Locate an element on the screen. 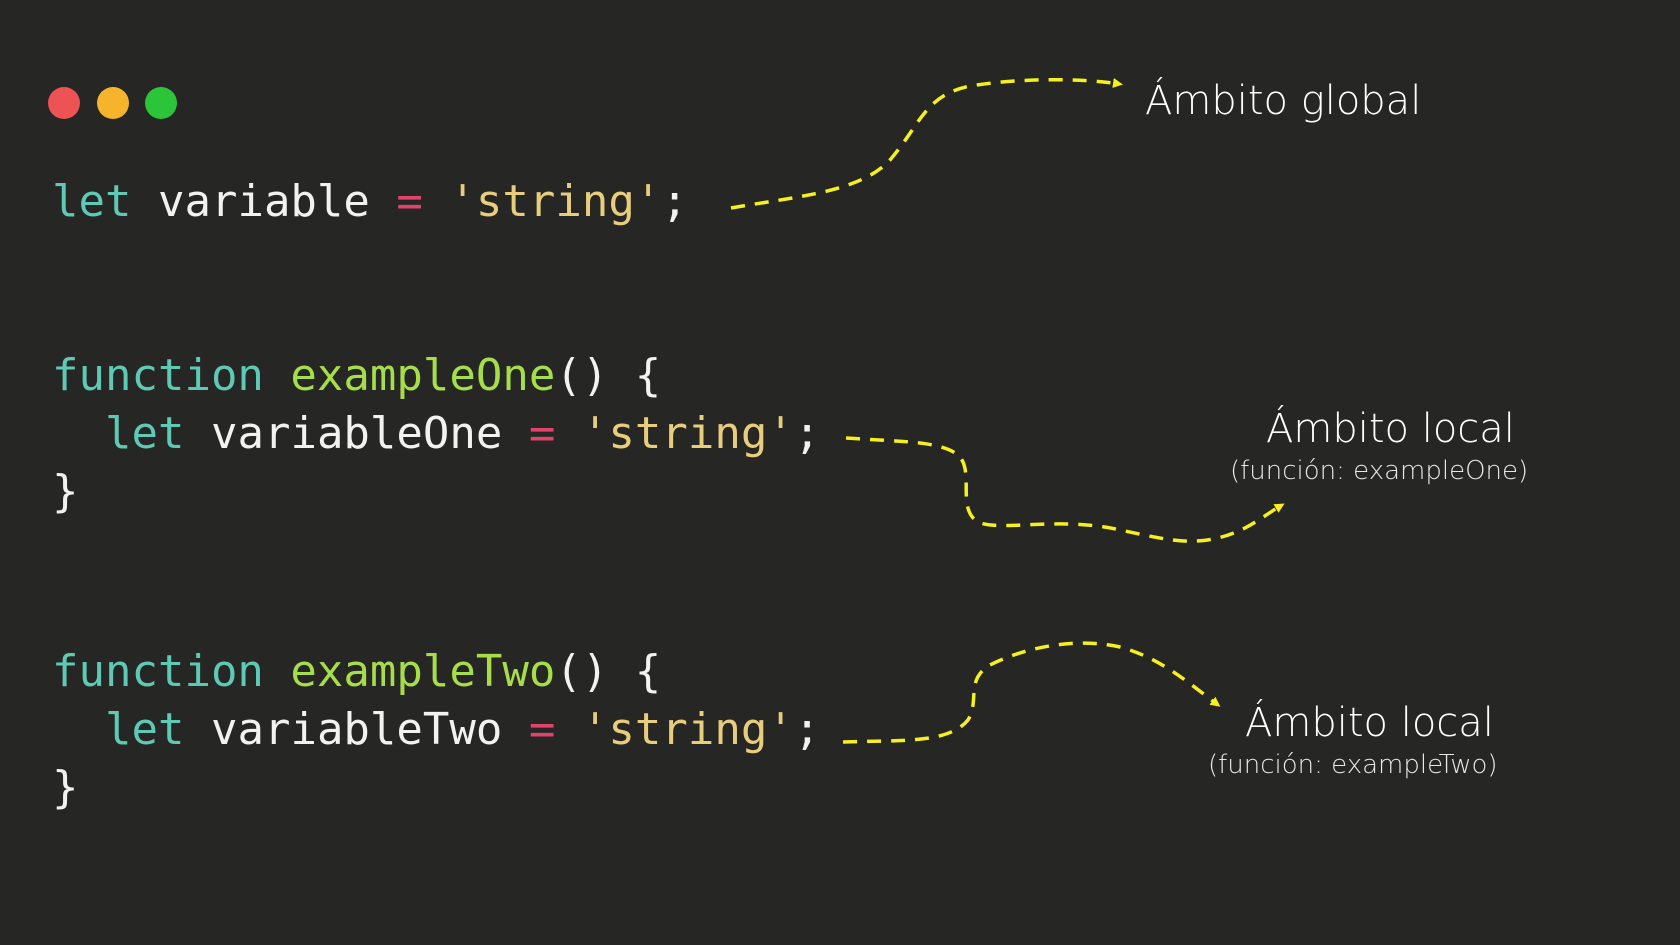  local-scope-two-label: Ámbito local is located at coordinates (1369, 723).